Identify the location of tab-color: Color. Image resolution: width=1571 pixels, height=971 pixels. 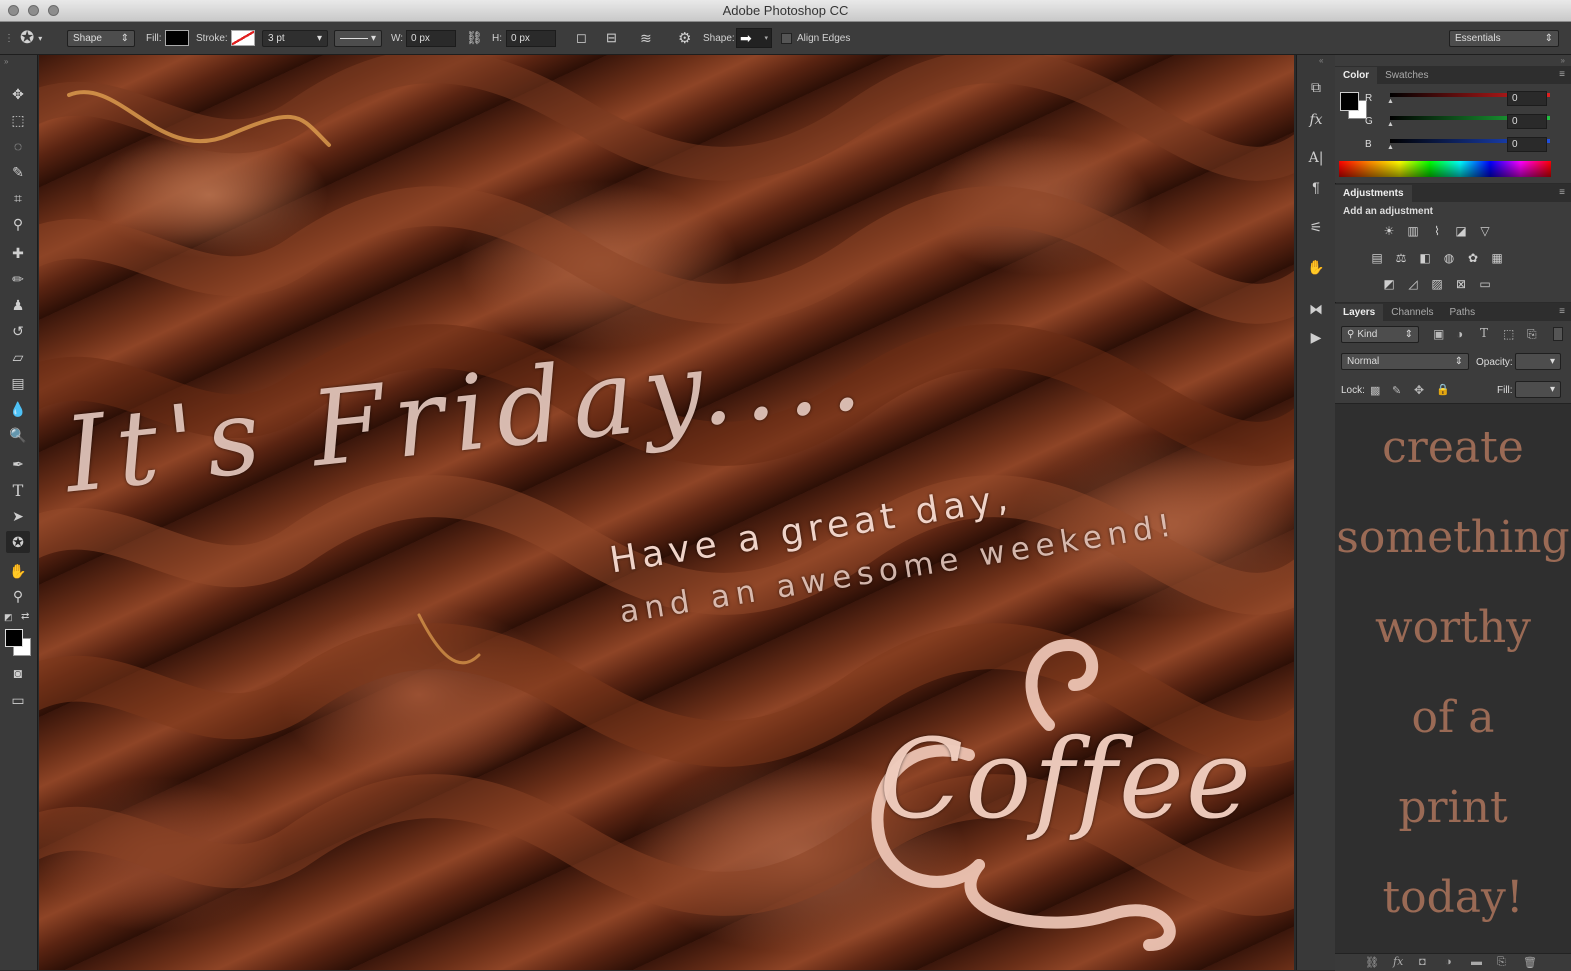
(1356, 75).